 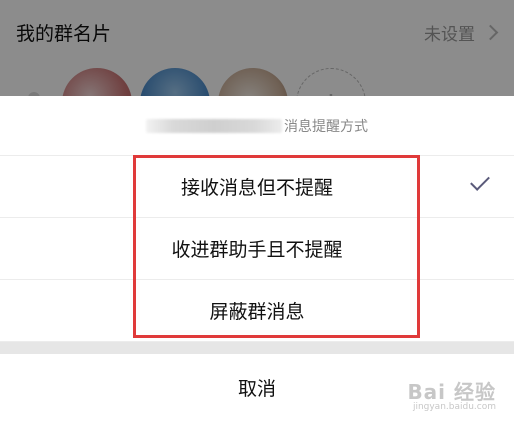 I want to click on option-label: 接收消息但不提醒, so click(x=256, y=188).